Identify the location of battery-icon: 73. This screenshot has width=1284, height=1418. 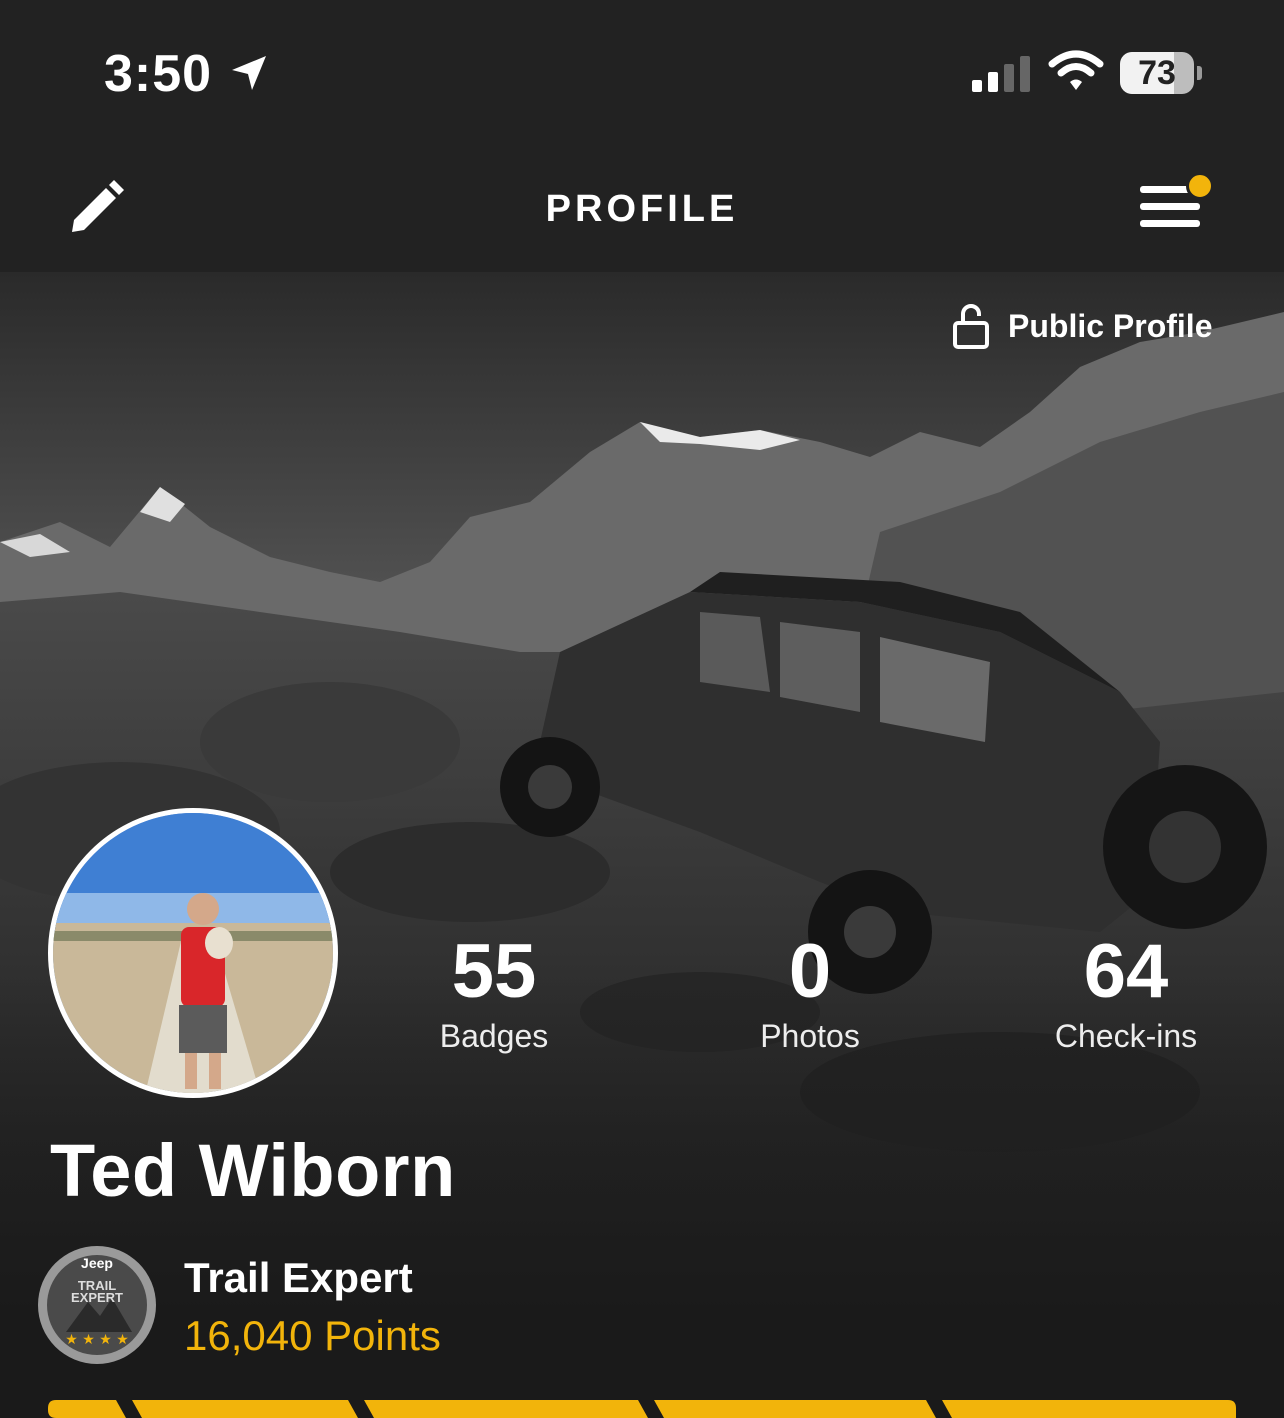
(1161, 73).